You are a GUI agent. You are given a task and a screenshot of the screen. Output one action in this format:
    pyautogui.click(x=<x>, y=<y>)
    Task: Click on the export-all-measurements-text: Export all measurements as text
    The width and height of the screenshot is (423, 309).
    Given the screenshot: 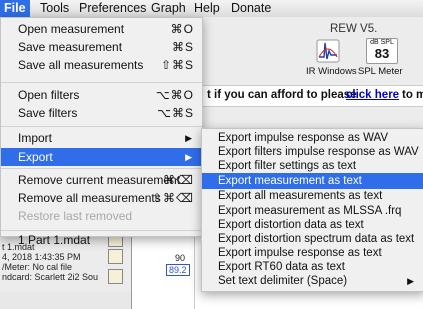 What is the action you would take?
    pyautogui.click(x=312, y=196)
    